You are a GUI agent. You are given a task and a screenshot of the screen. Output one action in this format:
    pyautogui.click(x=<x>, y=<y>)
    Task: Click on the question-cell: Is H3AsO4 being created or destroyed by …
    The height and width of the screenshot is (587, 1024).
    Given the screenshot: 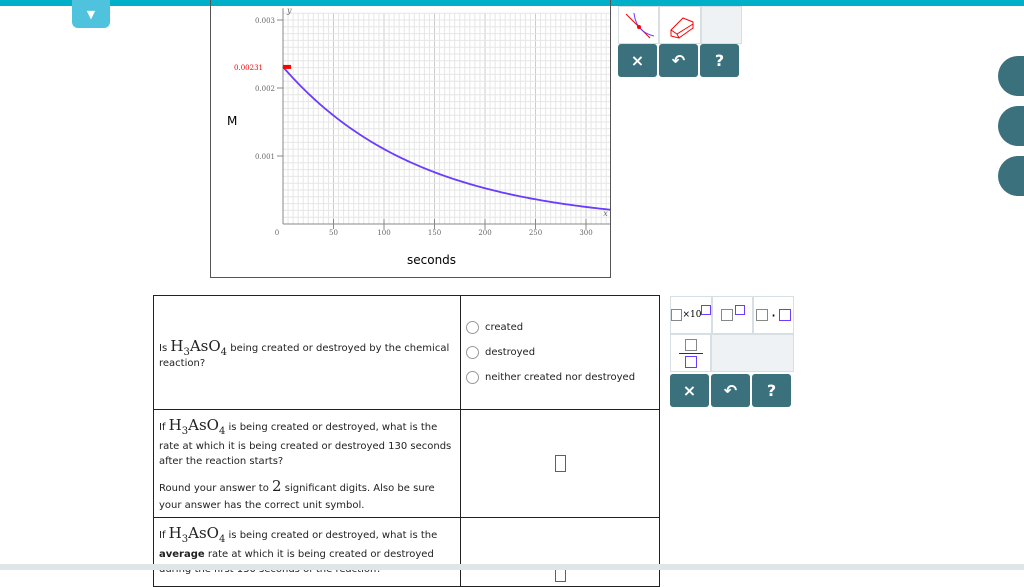 What is the action you would take?
    pyautogui.click(x=307, y=352)
    